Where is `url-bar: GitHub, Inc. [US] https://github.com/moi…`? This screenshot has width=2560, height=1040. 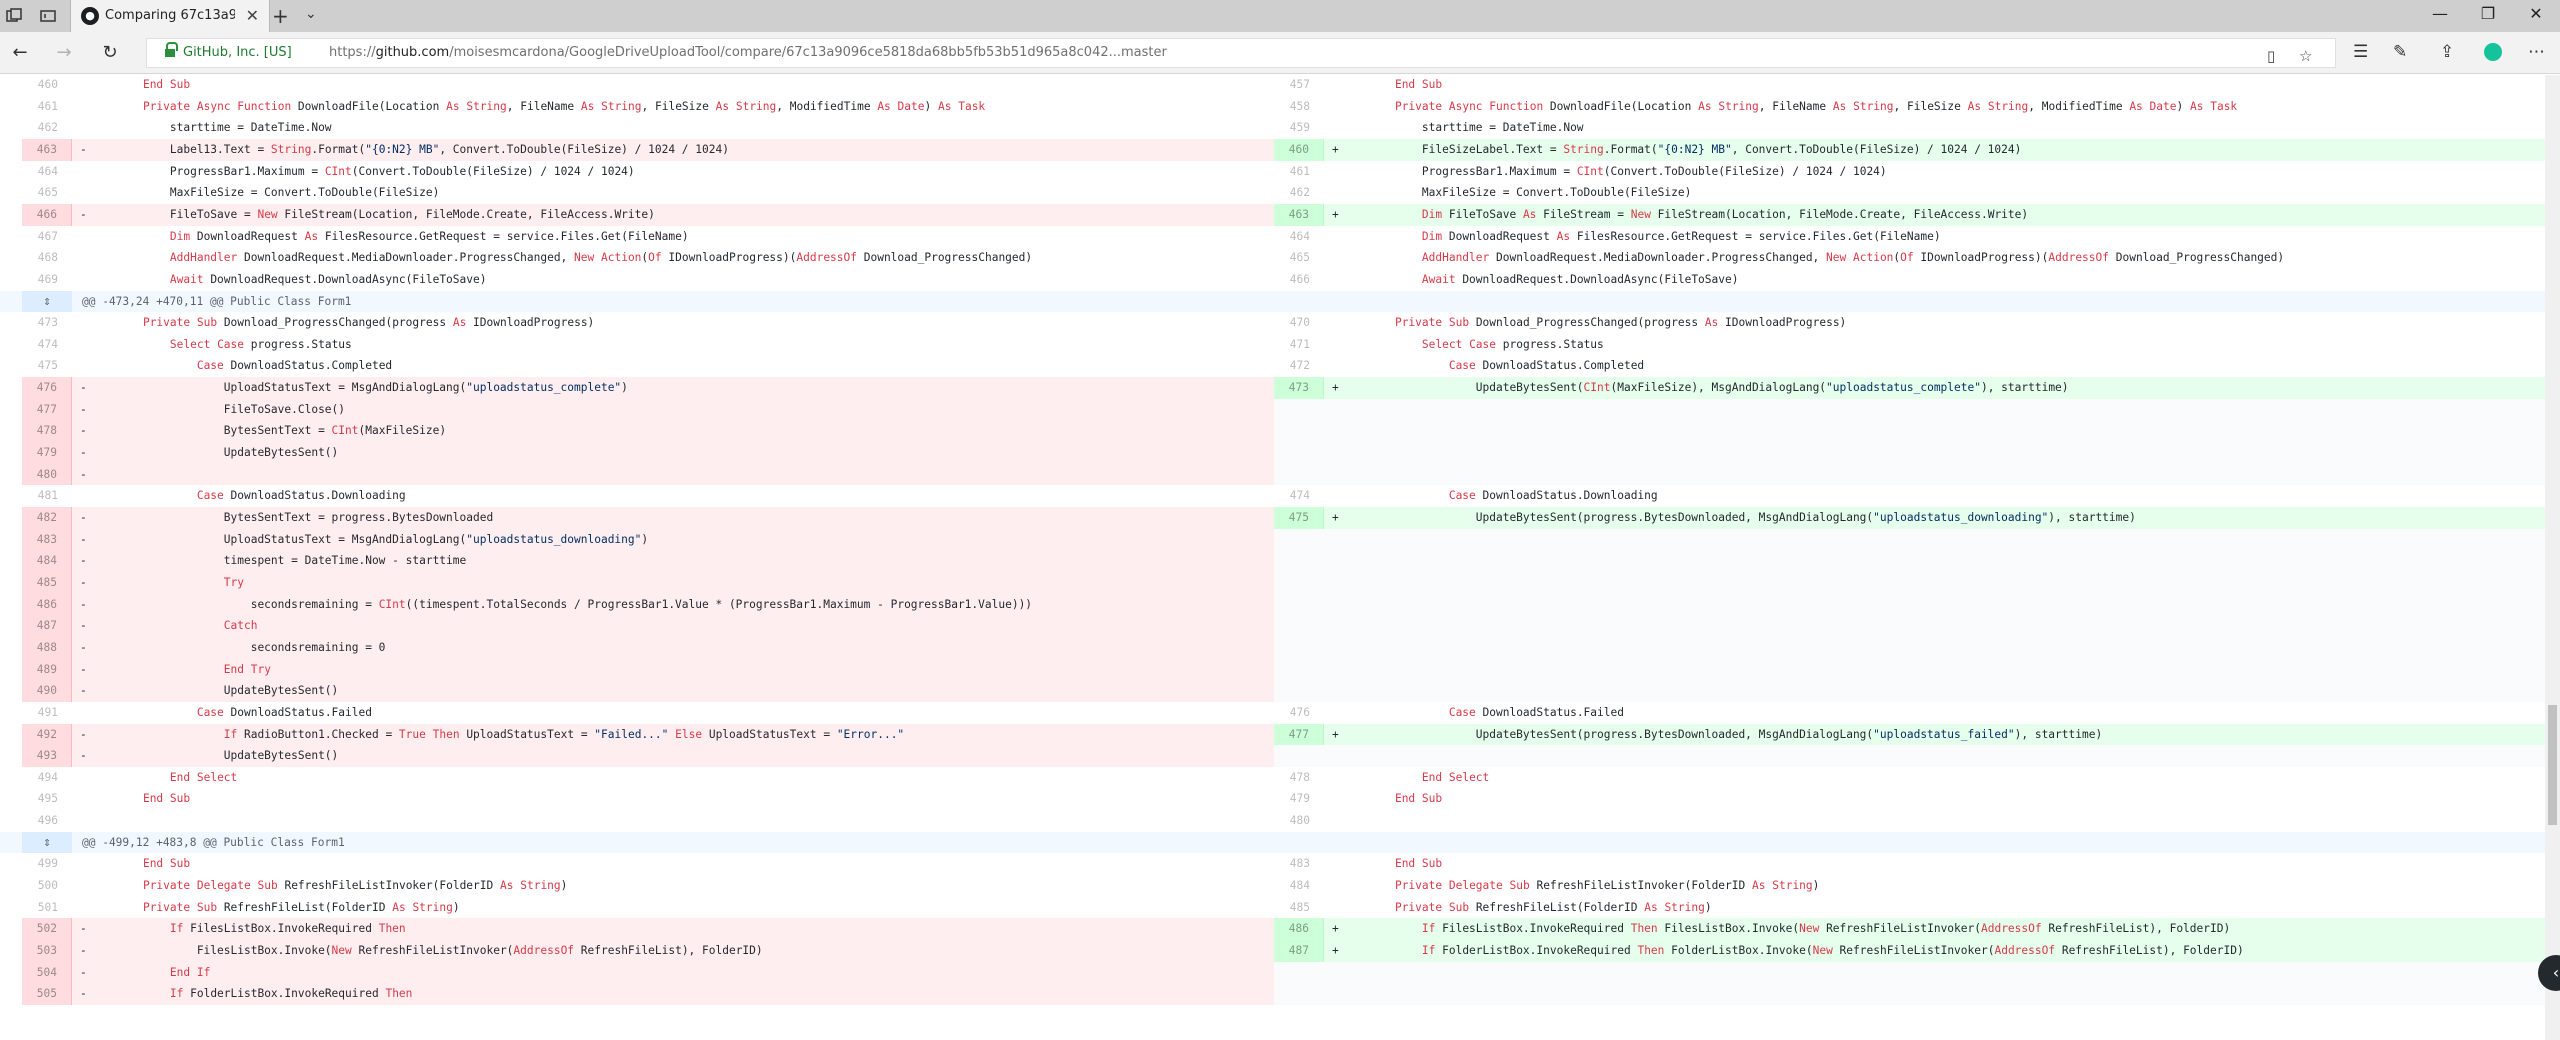
url-bar: GitHub, Inc. [US] https://github.com/moi… is located at coordinates (1241, 53).